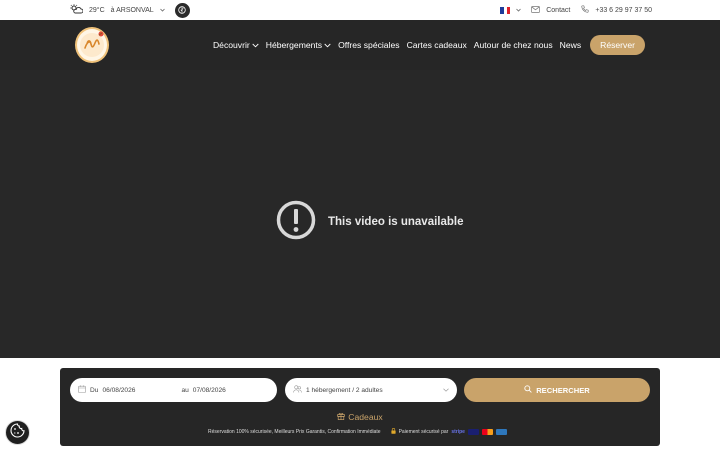 This screenshot has height=450, width=720. Describe the element at coordinates (558, 10) in the screenshot. I see `contact-link: Contact` at that location.